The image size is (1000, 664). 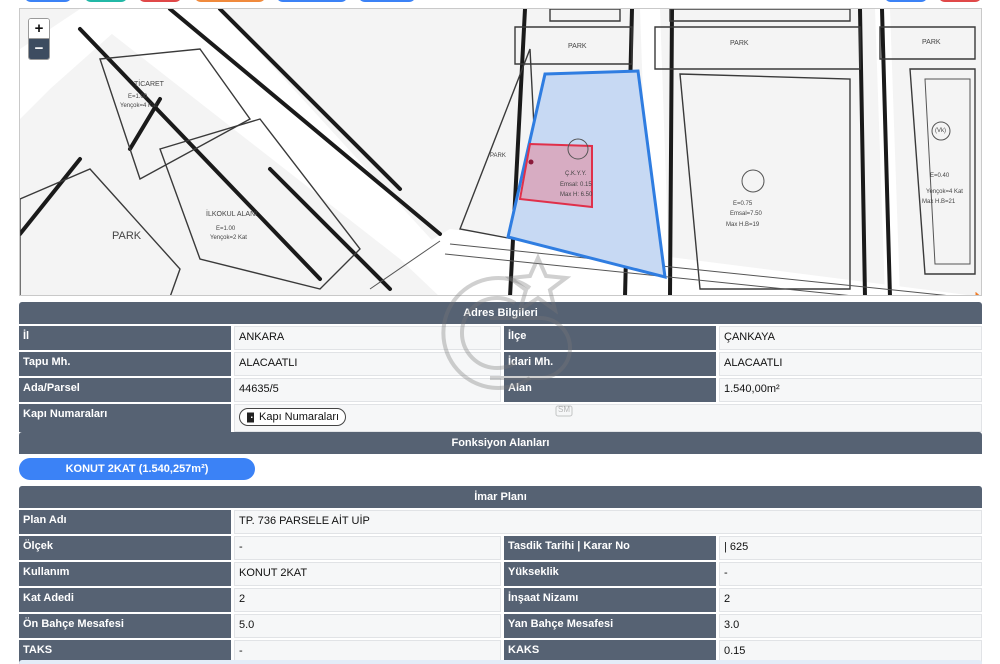 I want to click on ada-parsel-value: 44635/5, so click(x=367, y=390).